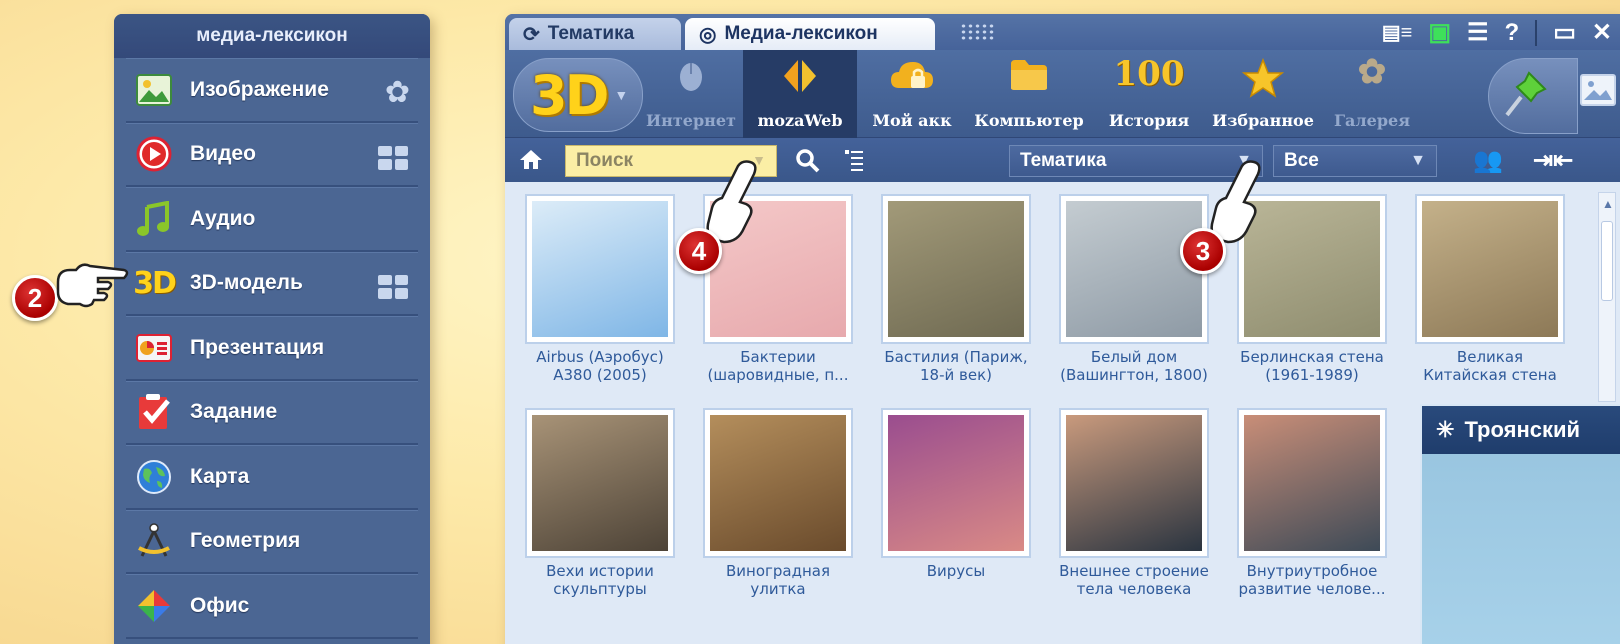 Image resolution: width=1620 pixels, height=644 pixels. I want to click on compass-icon, so click(154, 541).